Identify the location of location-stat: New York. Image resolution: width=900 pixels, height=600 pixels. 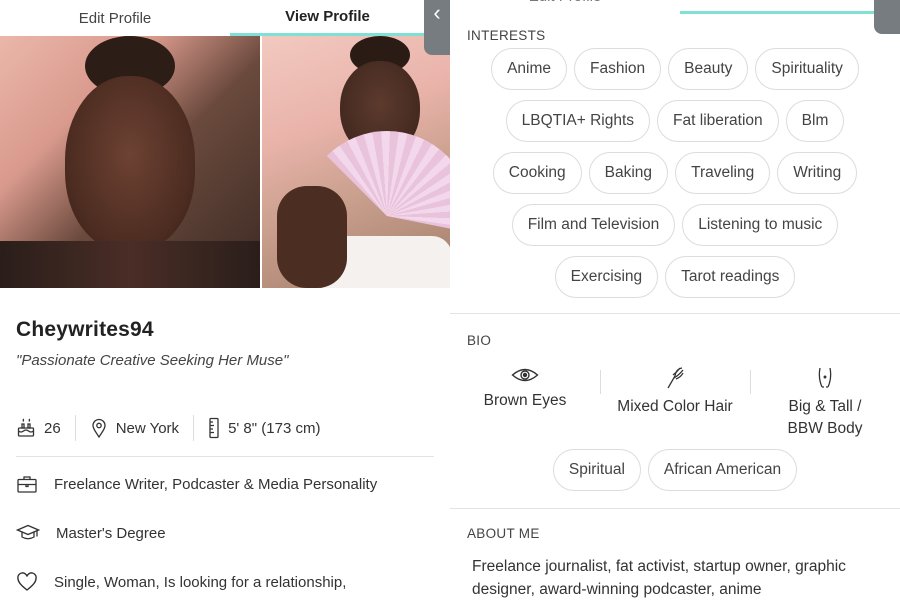
(134, 428).